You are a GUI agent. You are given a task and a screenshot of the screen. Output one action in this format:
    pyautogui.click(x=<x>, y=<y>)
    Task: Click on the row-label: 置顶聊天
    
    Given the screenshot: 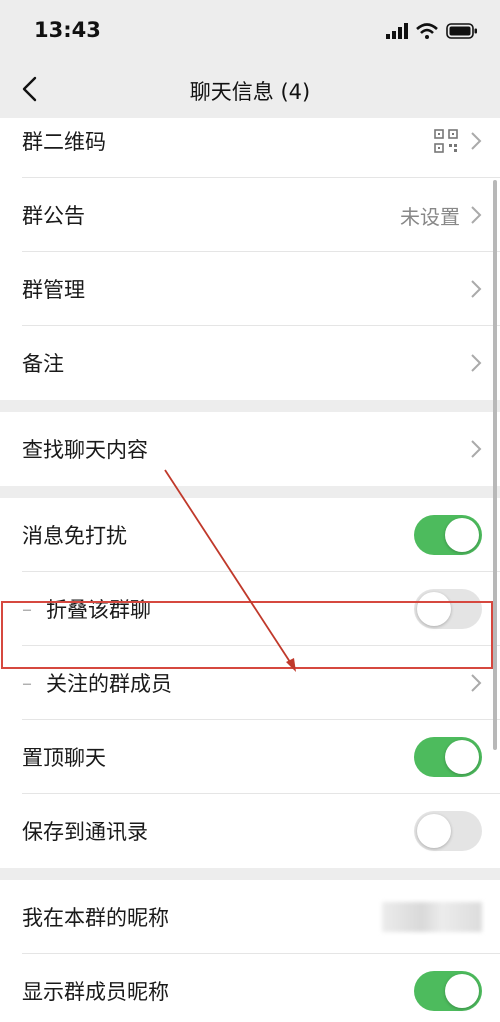 What is the action you would take?
    pyautogui.click(x=64, y=758)
    